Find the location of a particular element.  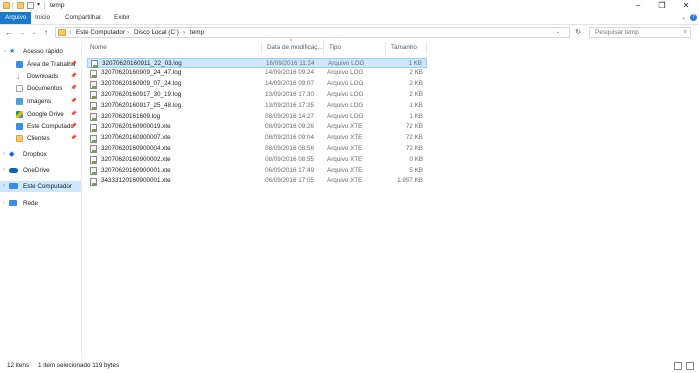

file-name: 32070620160900007.xte is located at coordinates (136, 138).